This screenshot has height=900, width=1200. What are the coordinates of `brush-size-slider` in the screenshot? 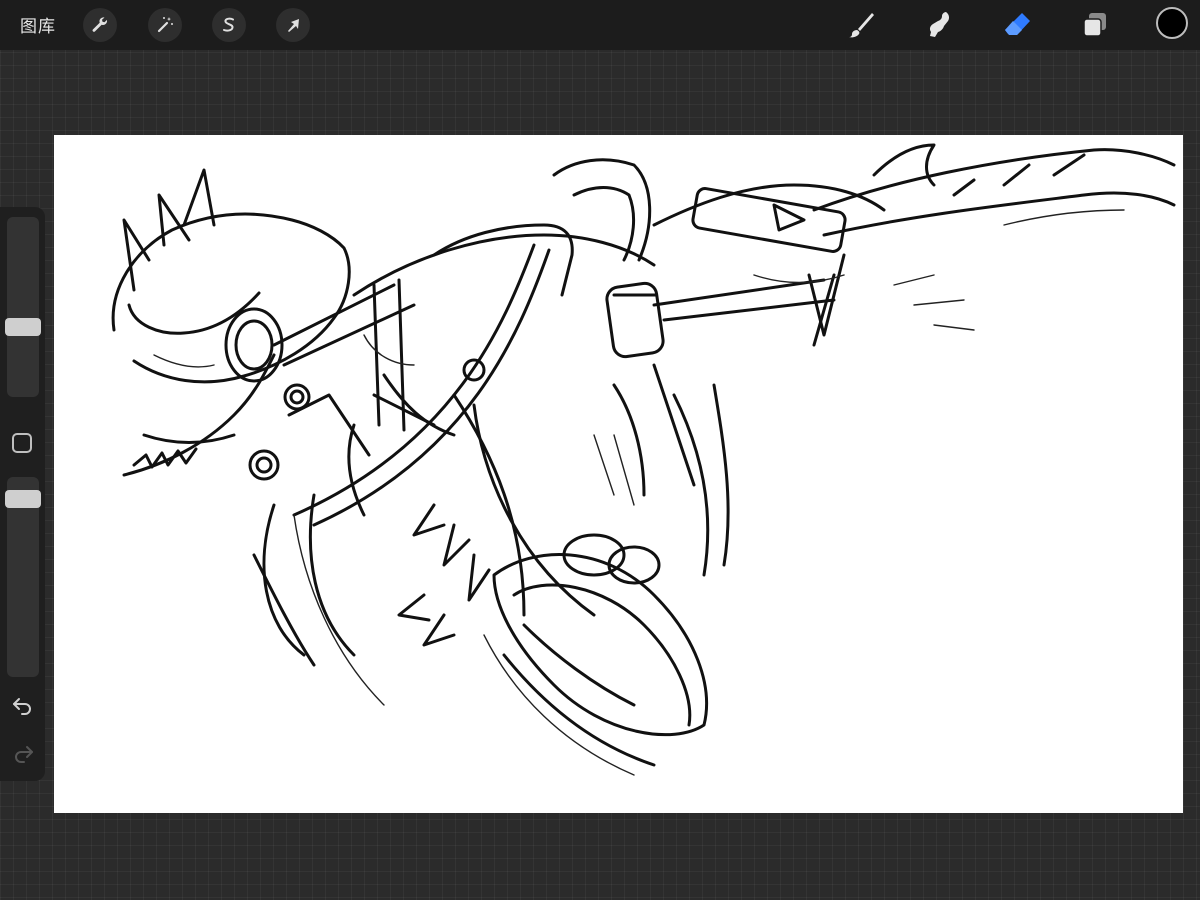 It's located at (23, 307).